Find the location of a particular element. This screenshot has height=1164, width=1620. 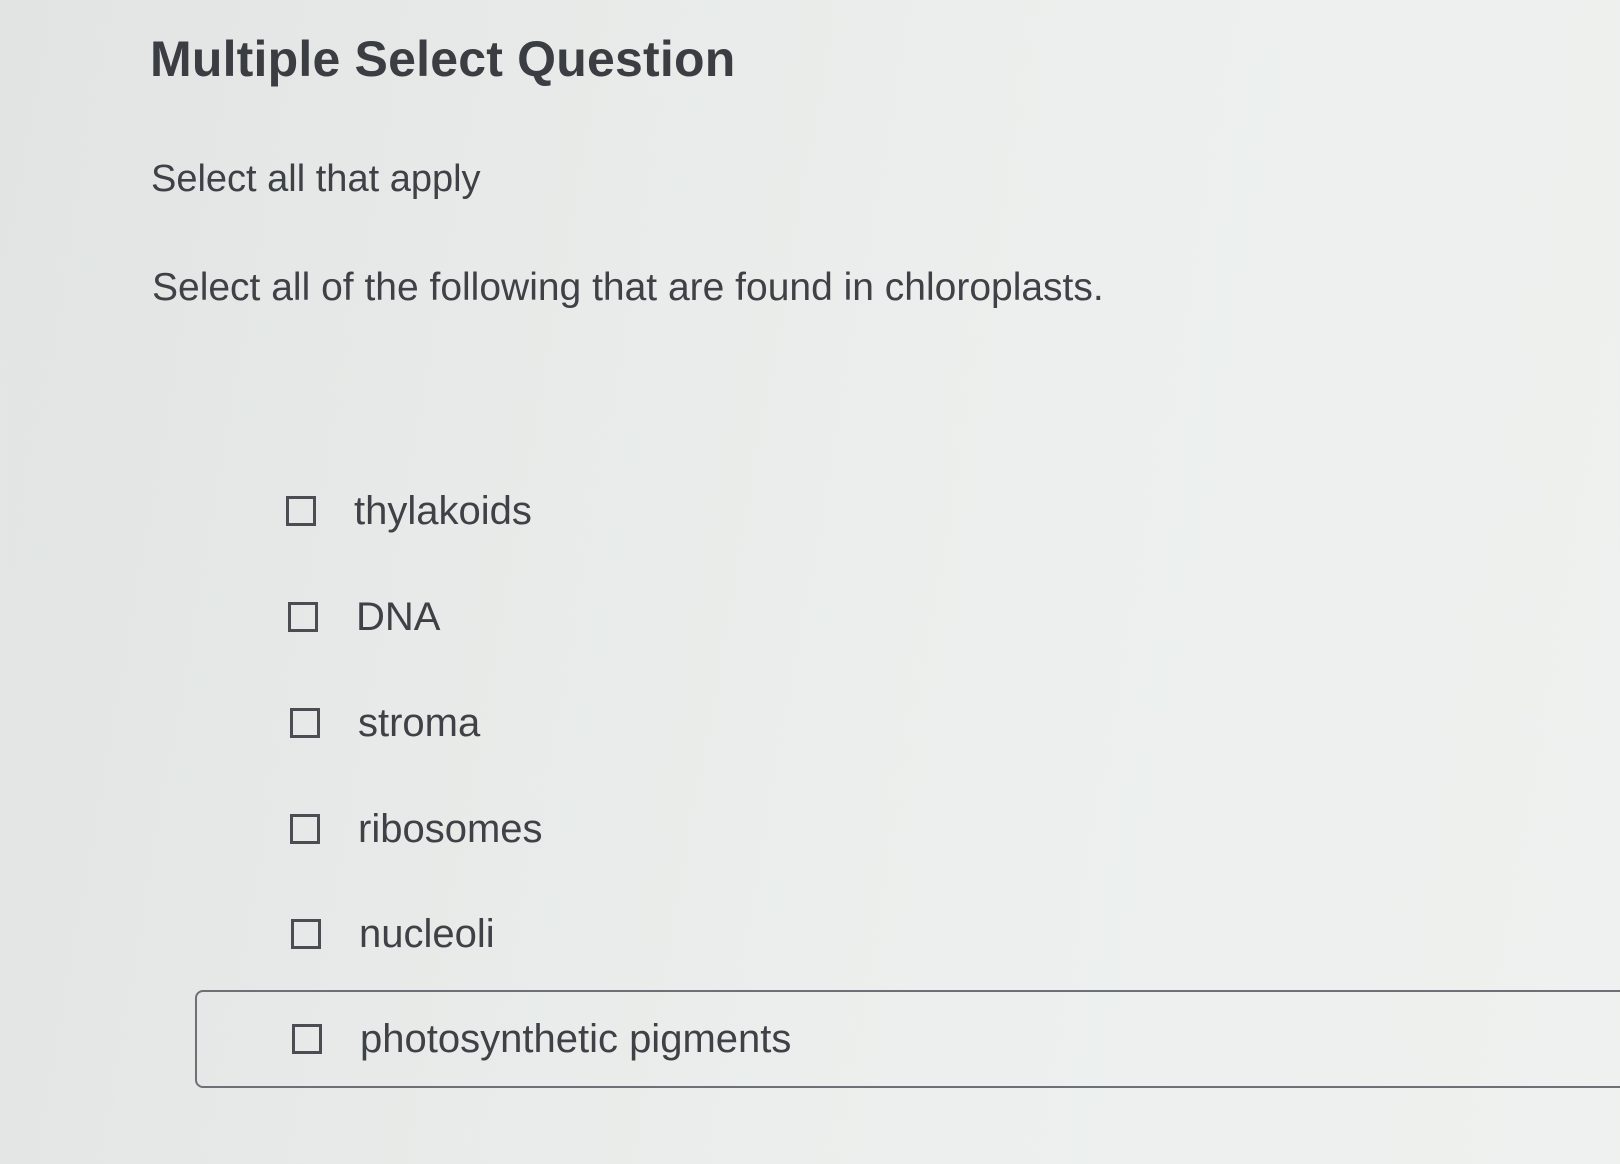

option-dna: DNA is located at coordinates (364, 617).